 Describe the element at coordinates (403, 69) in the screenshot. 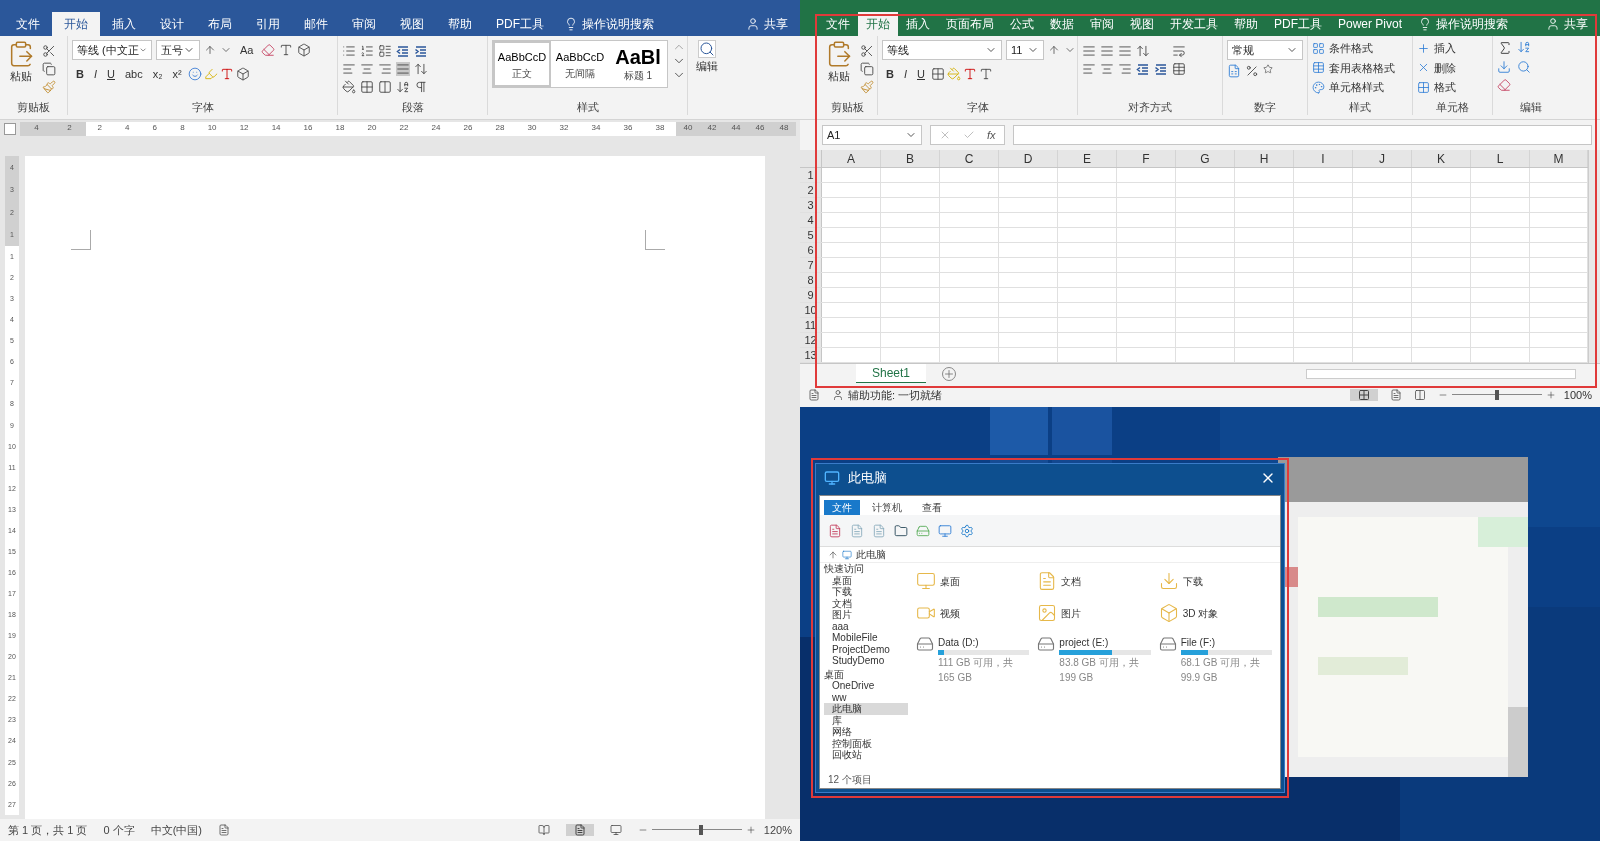

I see `justify-icon` at that location.